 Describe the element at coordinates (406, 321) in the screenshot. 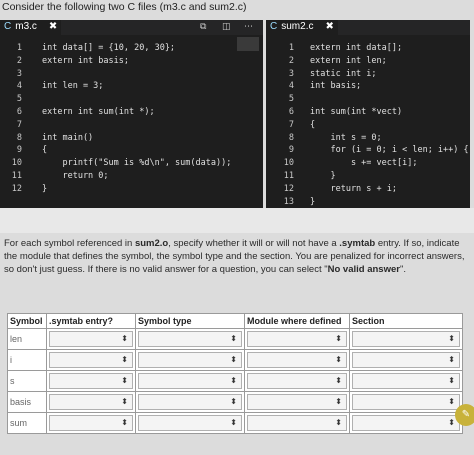

I see `header-section: Section` at that location.